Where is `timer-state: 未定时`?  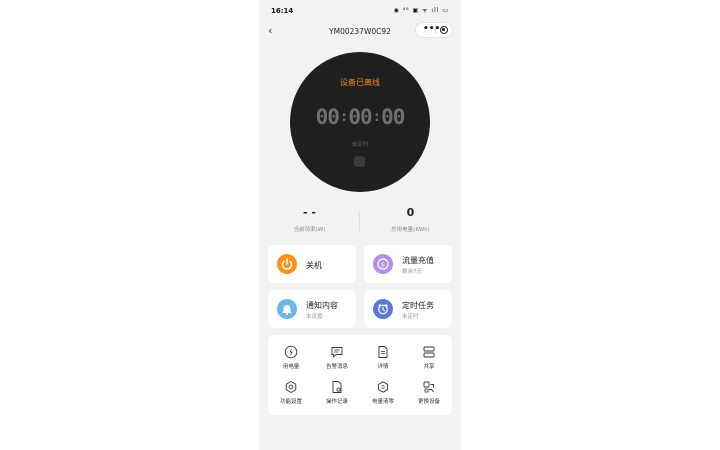 timer-state: 未定时 is located at coordinates (360, 145).